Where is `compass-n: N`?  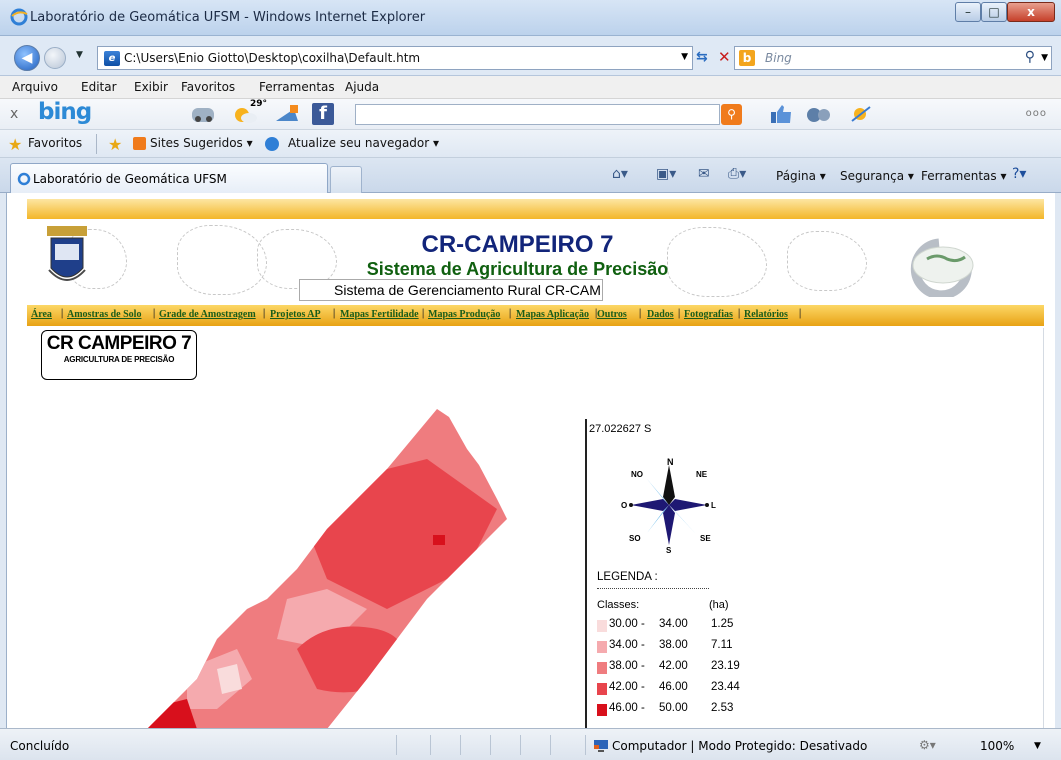 compass-n: N is located at coordinates (670, 462).